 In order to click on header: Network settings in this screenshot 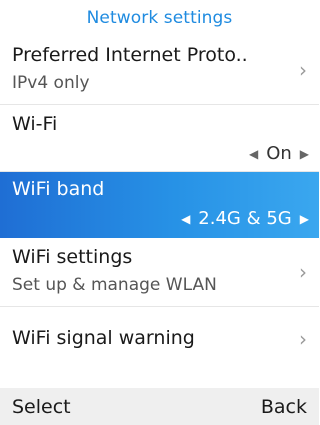, I will do `click(159, 19)`.